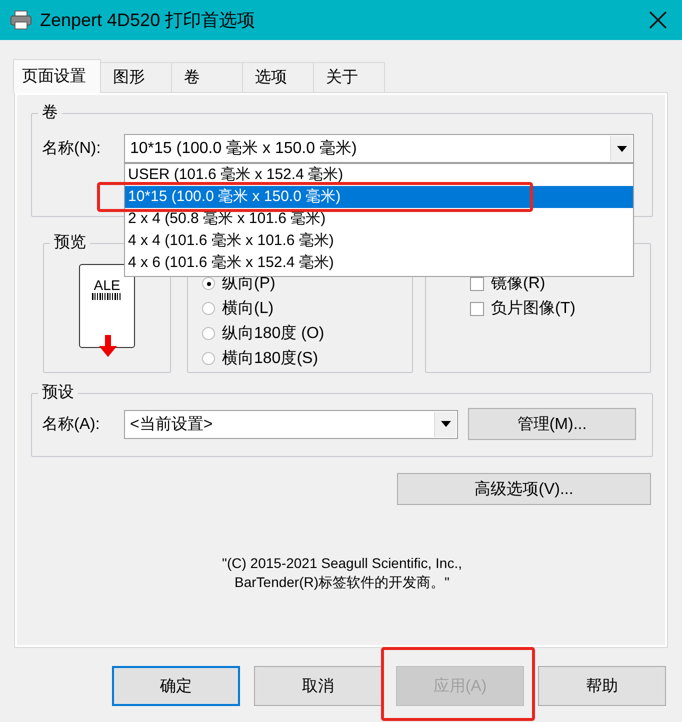 This screenshot has height=722, width=682. Describe the element at coordinates (379, 263) in the screenshot. I see `dropdown-option: 4 x 6 (101.6 毫米 x 152.4 毫米)` at that location.